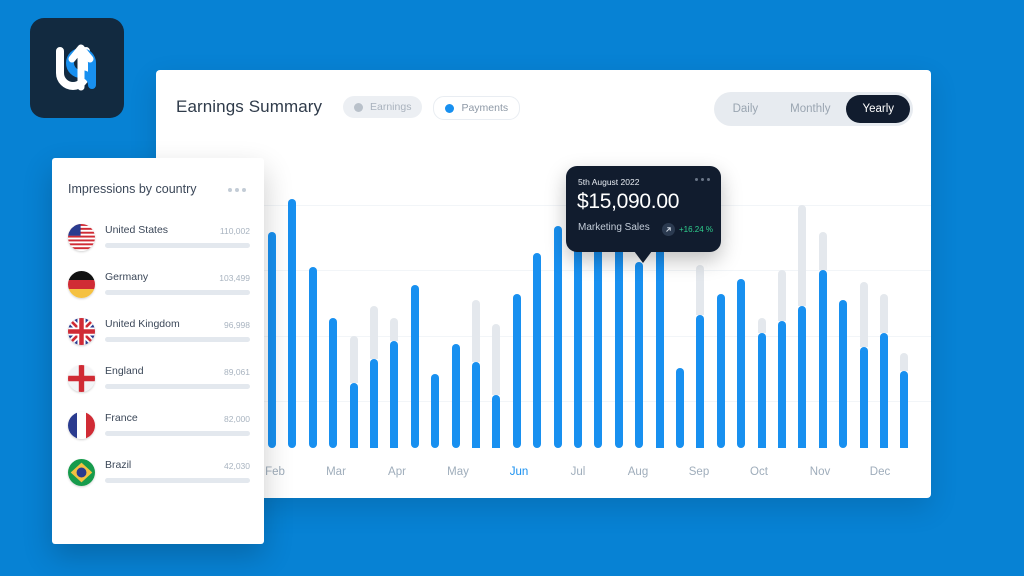 The image size is (1024, 576). What do you see at coordinates (158, 335) in the screenshot?
I see `list-item: United Kingdom 96,998` at bounding box center [158, 335].